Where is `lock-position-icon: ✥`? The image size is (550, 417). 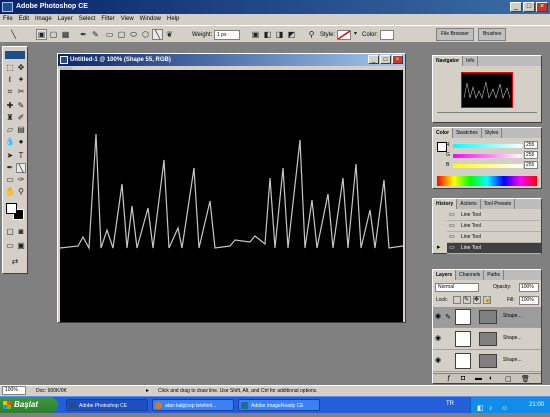 lock-position-icon: ✥ is located at coordinates (477, 300).